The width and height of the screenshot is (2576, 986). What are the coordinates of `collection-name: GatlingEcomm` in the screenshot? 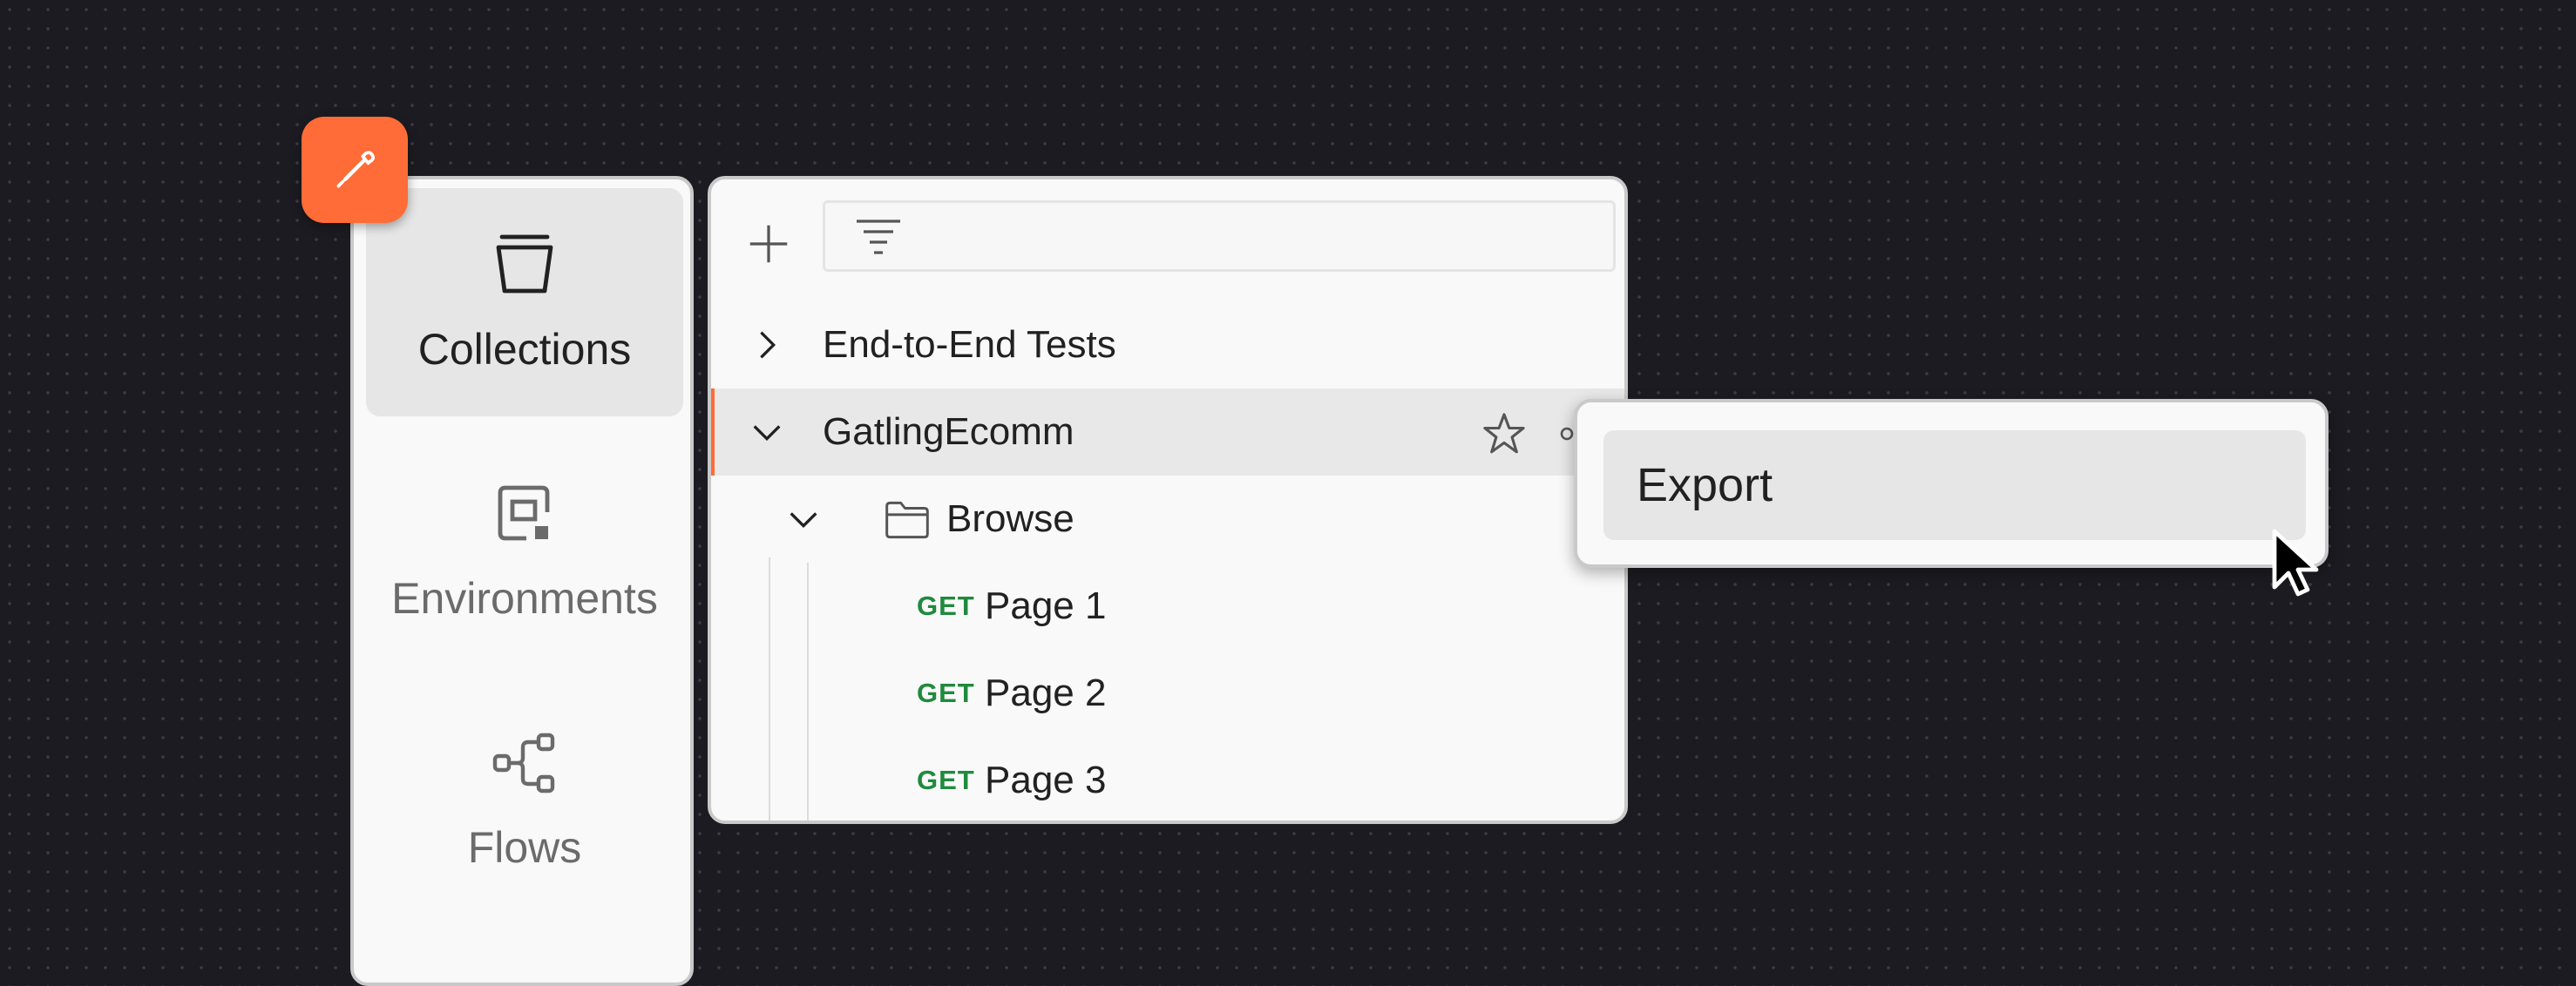 It's located at (949, 431).